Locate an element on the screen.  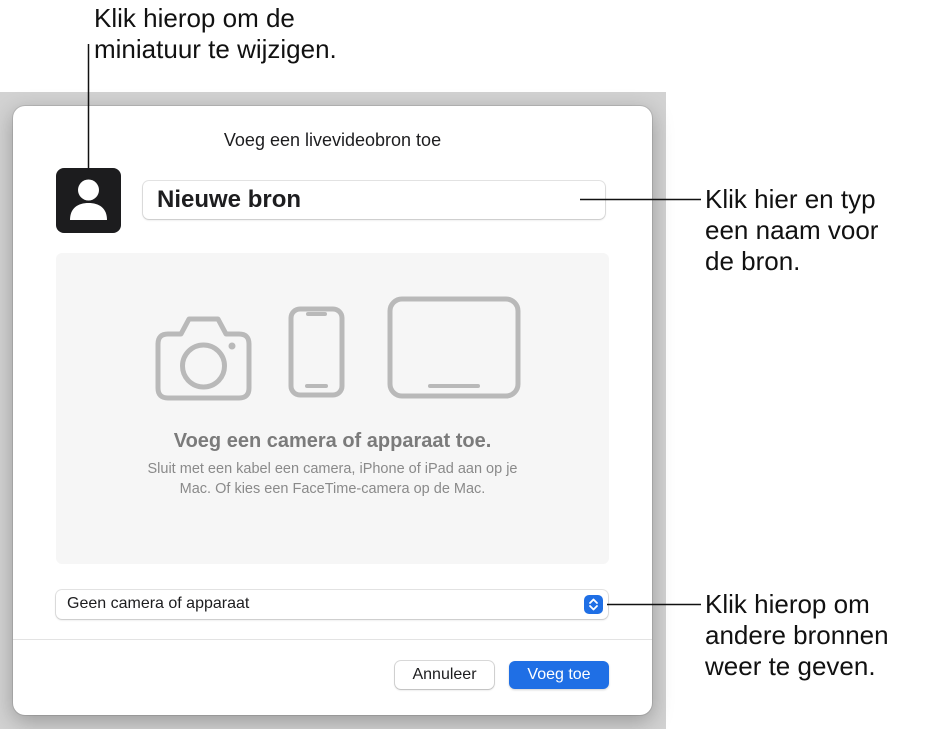
device-icons is located at coordinates (338, 348).